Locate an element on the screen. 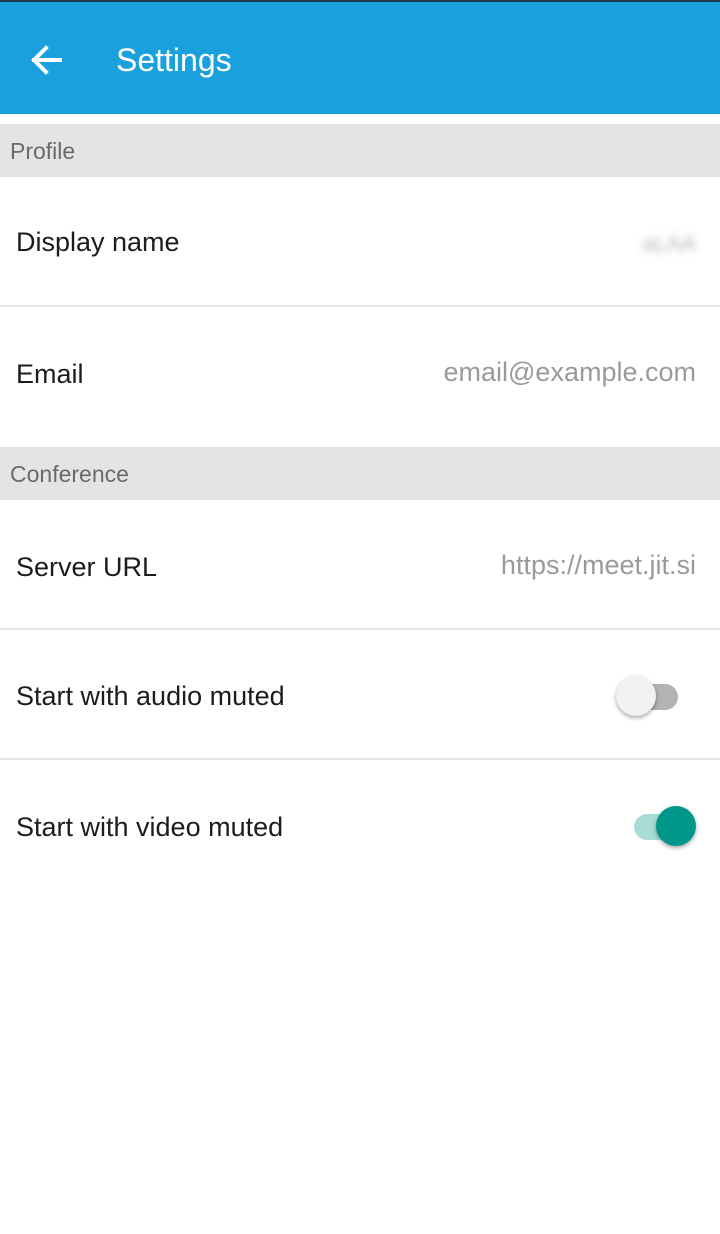 The height and width of the screenshot is (1234, 720). server-url-row: Server URL https://meet.jit.si is located at coordinates (360, 564).